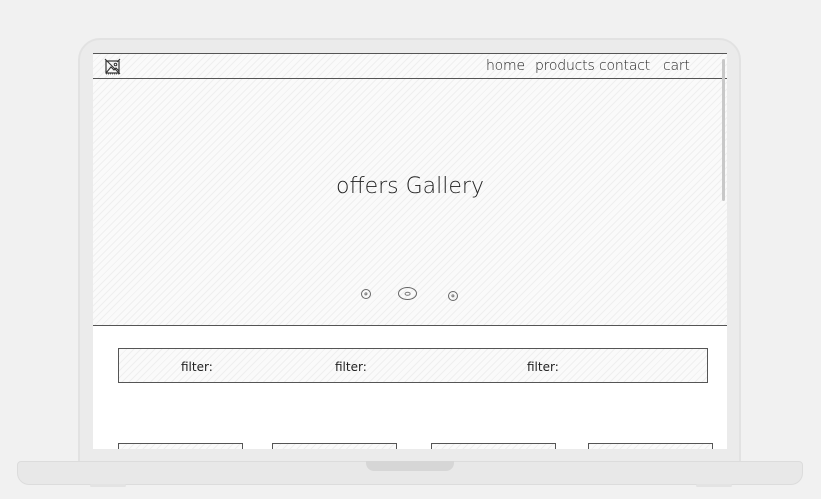 The width and height of the screenshot is (821, 499). Describe the element at coordinates (108, 485) in the screenshot. I see `laptop-foot-left` at that location.